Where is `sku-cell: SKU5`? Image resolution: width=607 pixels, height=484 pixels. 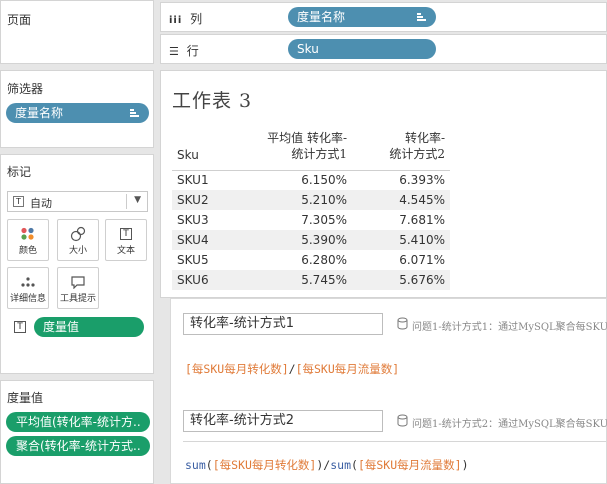
sku-cell: SKU5 is located at coordinates (193, 260).